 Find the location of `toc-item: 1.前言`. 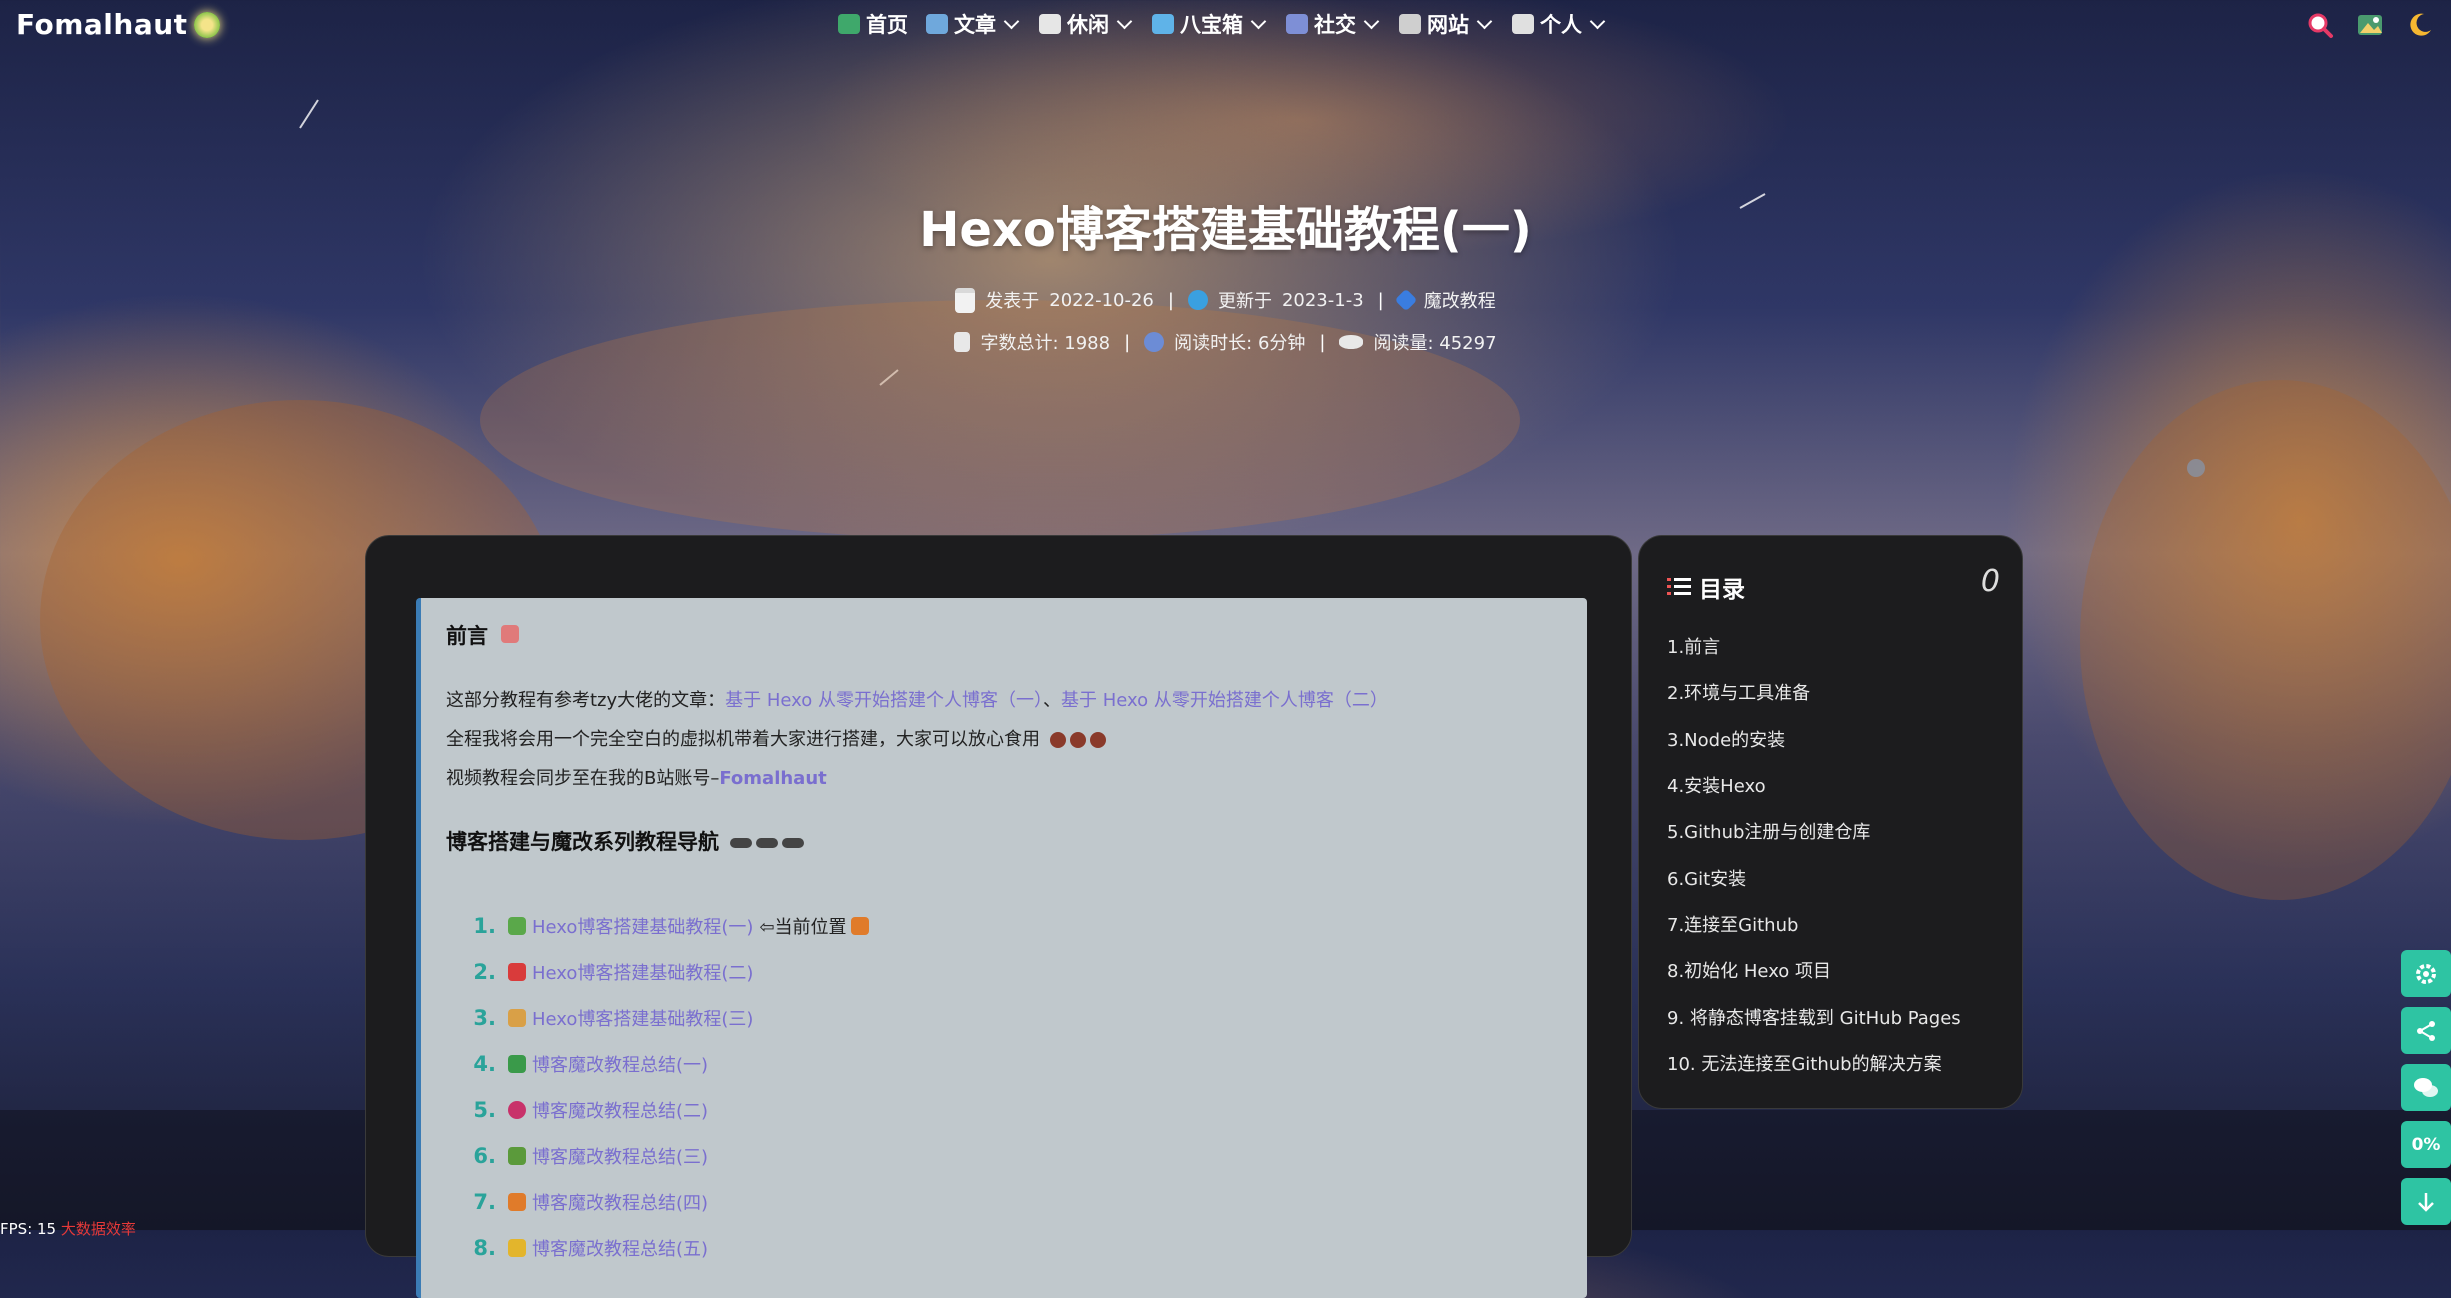

toc-item: 1.前言 is located at coordinates (1814, 646).